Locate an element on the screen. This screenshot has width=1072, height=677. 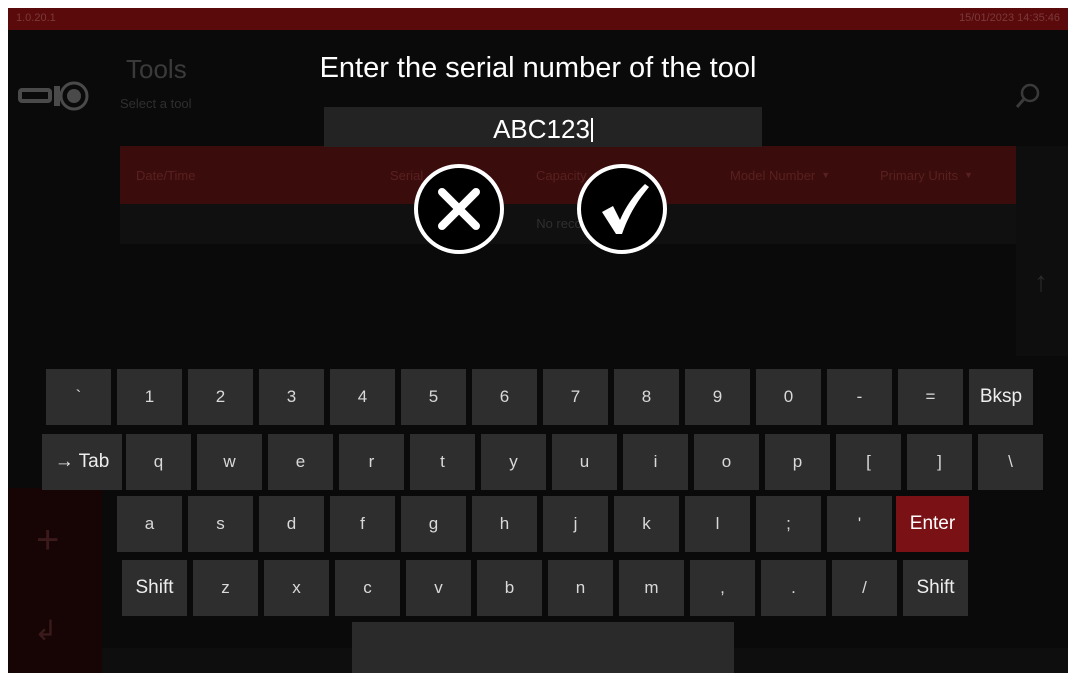
key-d: d is located at coordinates (291, 524).